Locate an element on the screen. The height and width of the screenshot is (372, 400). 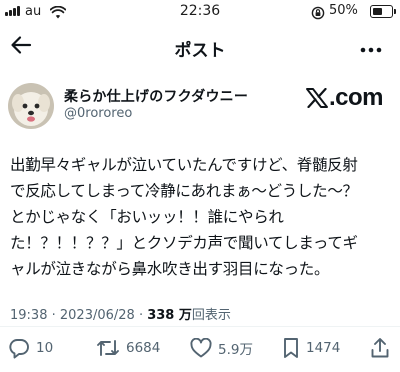
x-brand-icon is located at coordinates (317, 98).